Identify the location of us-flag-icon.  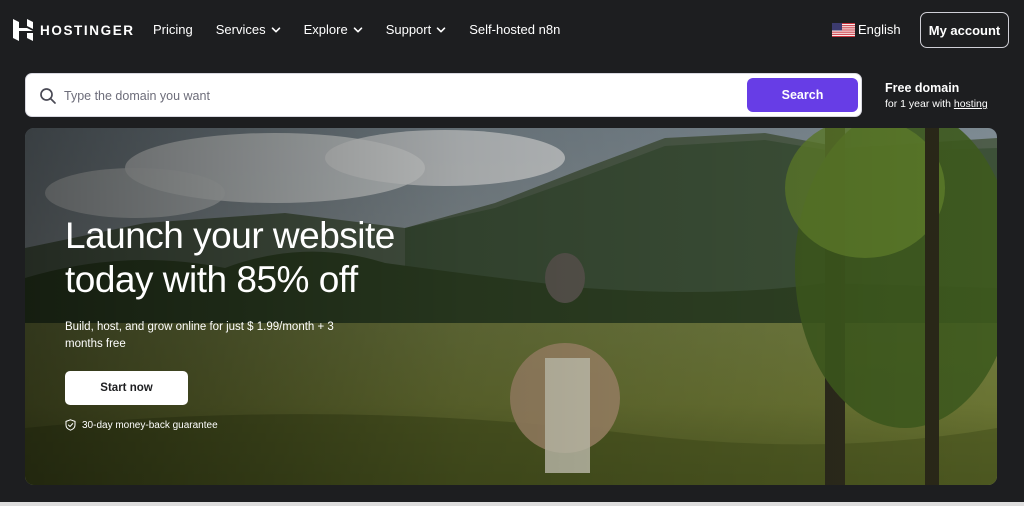
(843, 29).